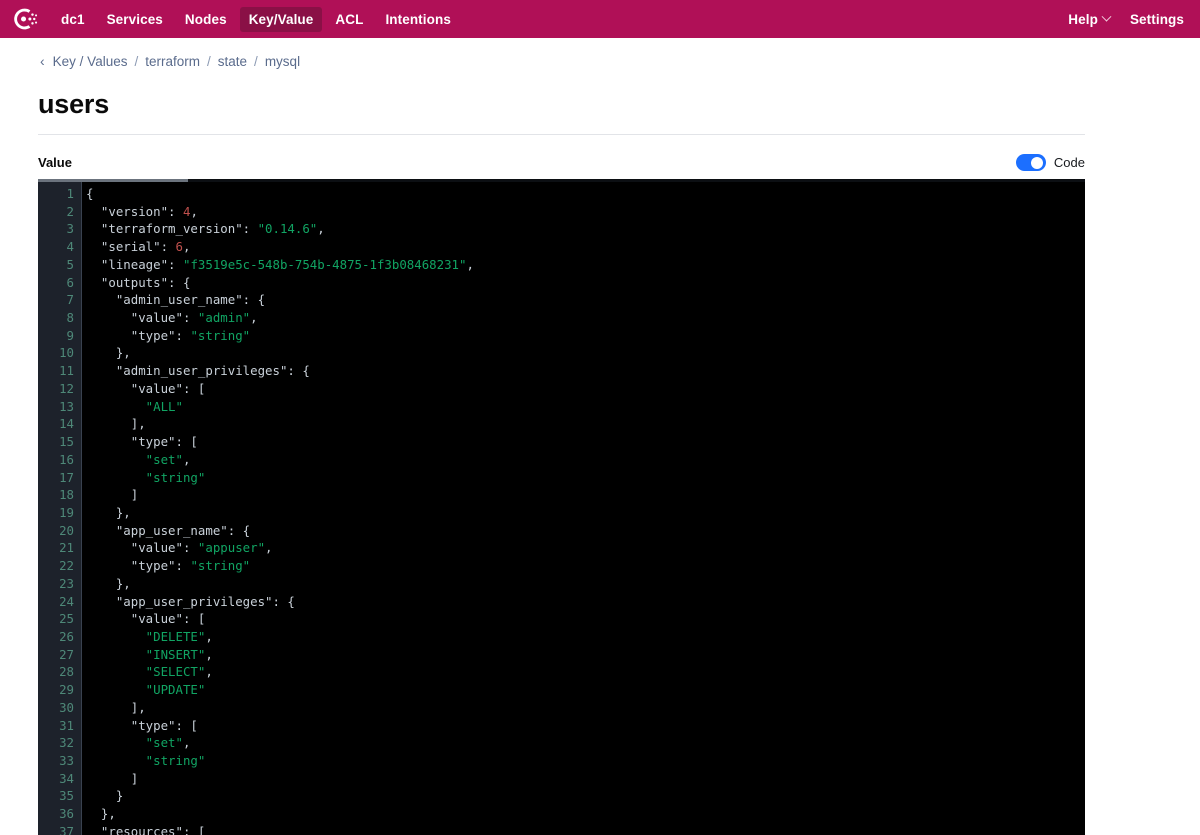 The height and width of the screenshot is (835, 1200). What do you see at coordinates (66, 636) in the screenshot?
I see `line-number: 26` at bounding box center [66, 636].